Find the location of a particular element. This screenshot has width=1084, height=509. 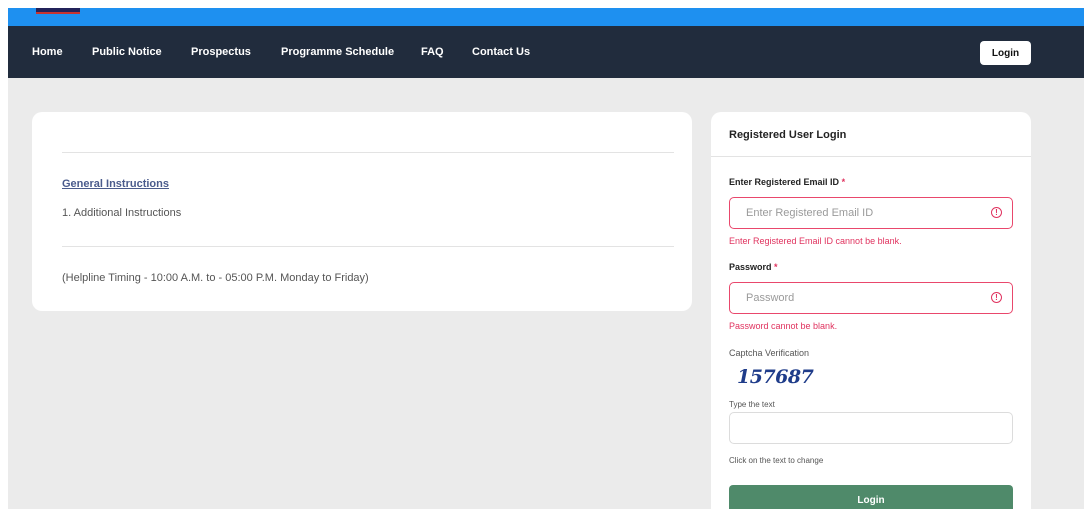

login-title: Registered User Login is located at coordinates (788, 135).